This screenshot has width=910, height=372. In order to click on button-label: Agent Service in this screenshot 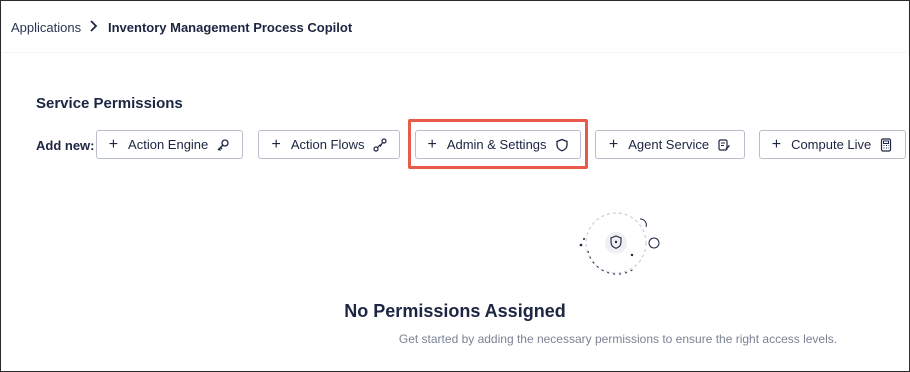, I will do `click(669, 144)`.